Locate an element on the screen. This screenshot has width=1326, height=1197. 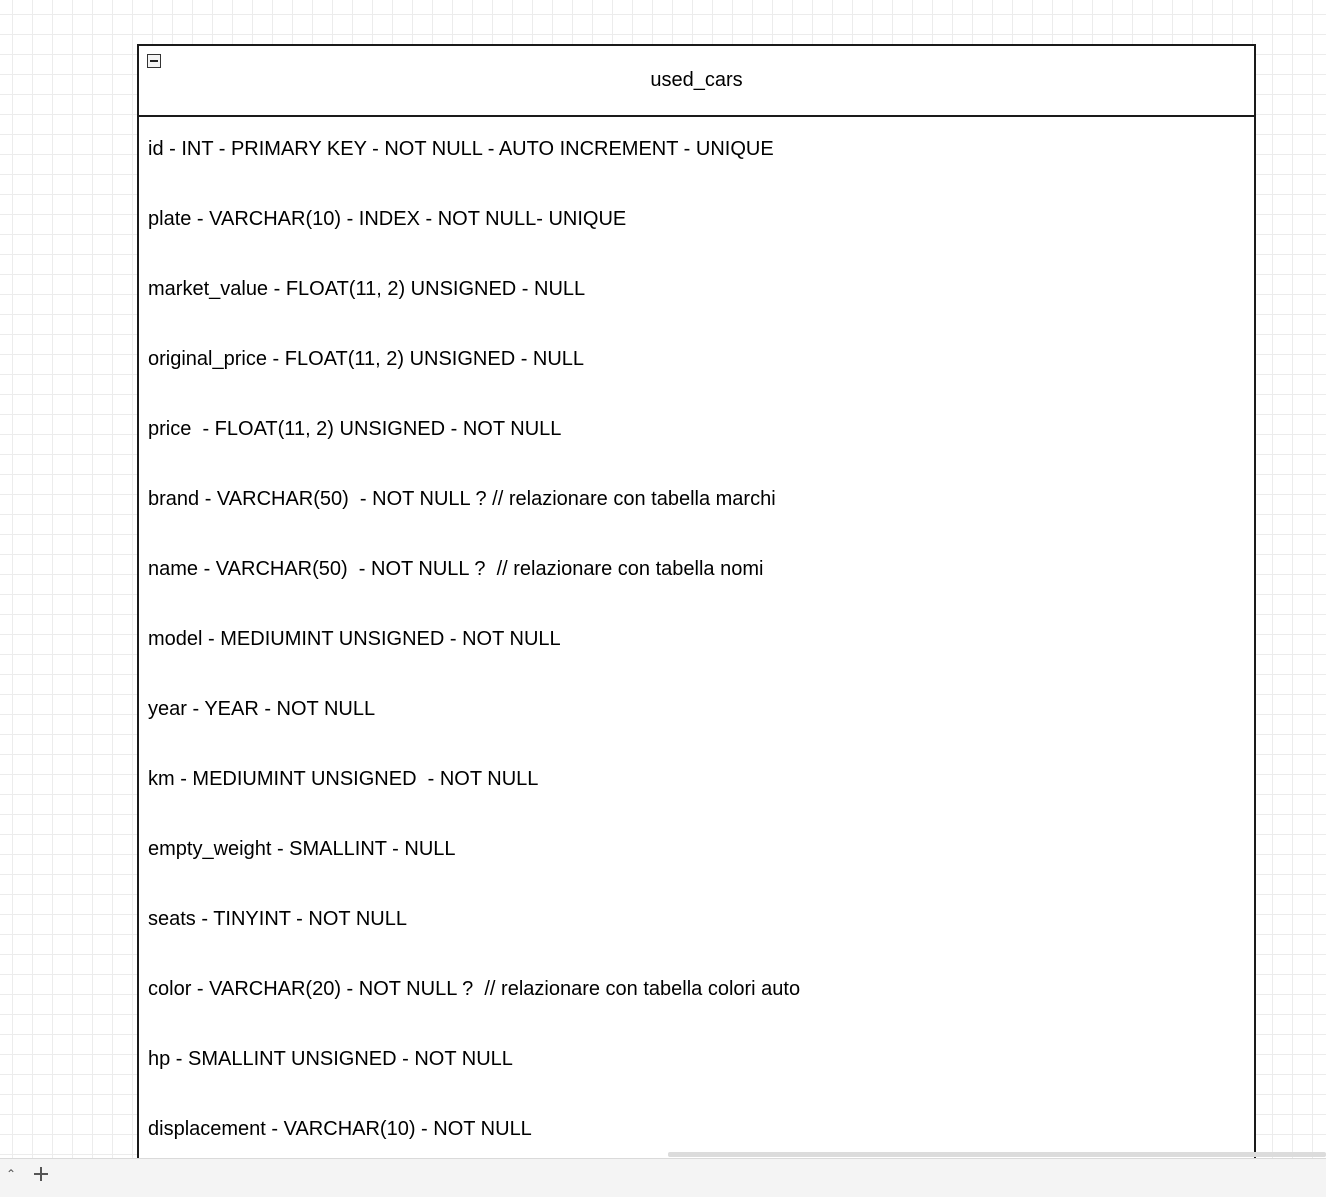
minus-square-icon is located at coordinates (154, 61).